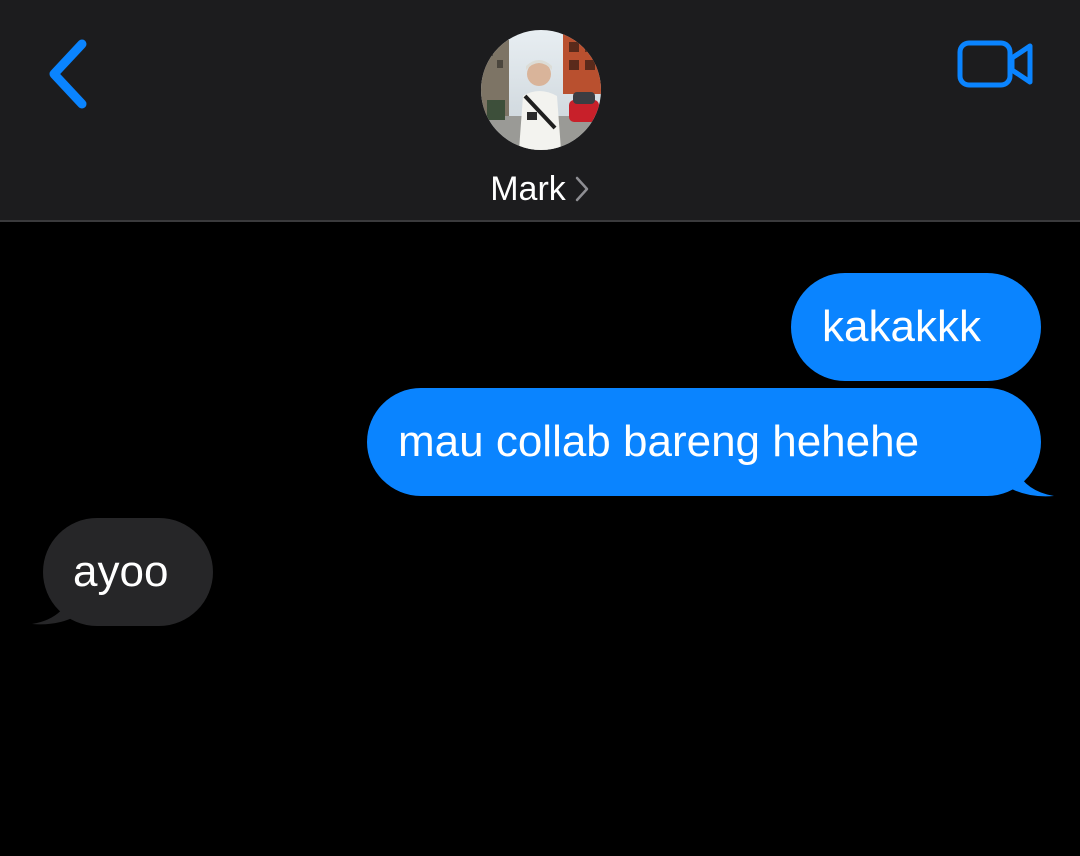  I want to click on chevron-left-icon, so click(68, 74).